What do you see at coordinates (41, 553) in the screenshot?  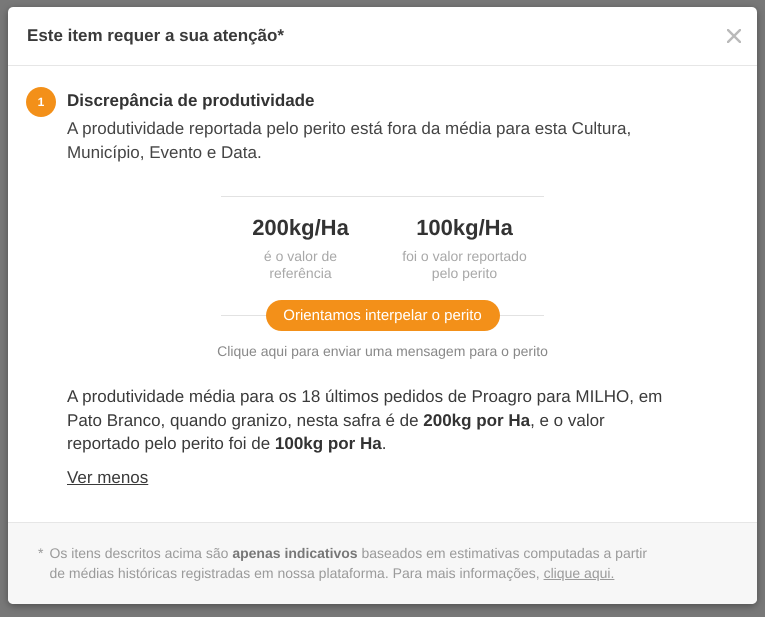 I see `footnote-mark: *` at bounding box center [41, 553].